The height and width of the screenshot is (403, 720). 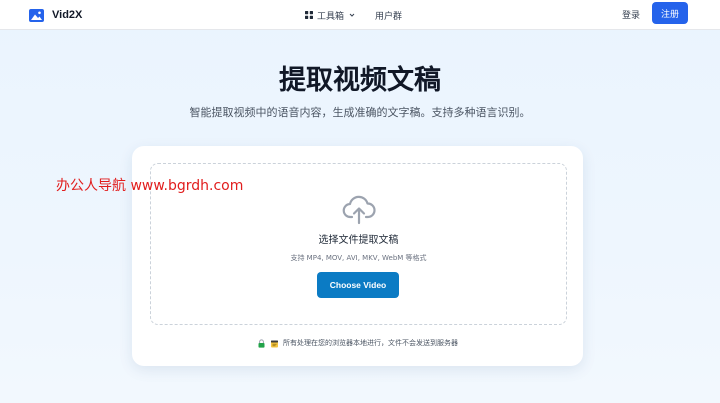 What do you see at coordinates (358, 285) in the screenshot?
I see `choose-video-button: Choose Video` at bounding box center [358, 285].